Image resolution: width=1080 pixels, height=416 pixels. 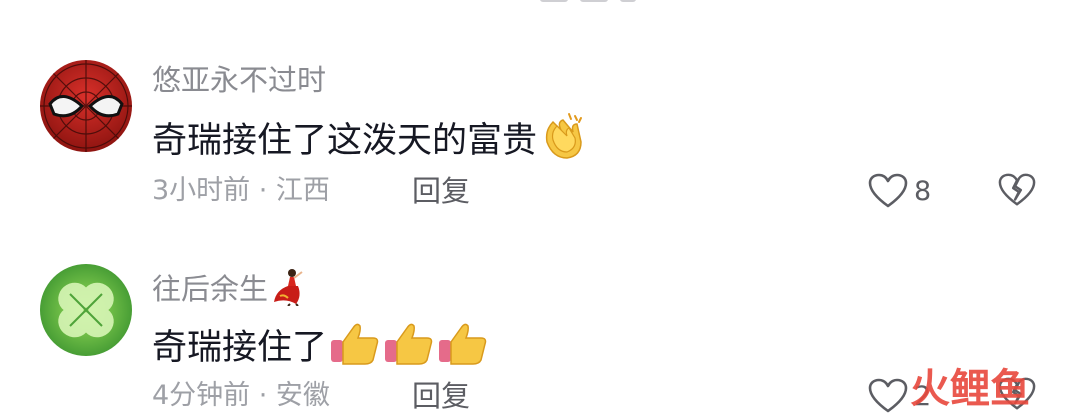 What do you see at coordinates (289, 291) in the screenshot?
I see `flamenco-dancer-icon` at bounding box center [289, 291].